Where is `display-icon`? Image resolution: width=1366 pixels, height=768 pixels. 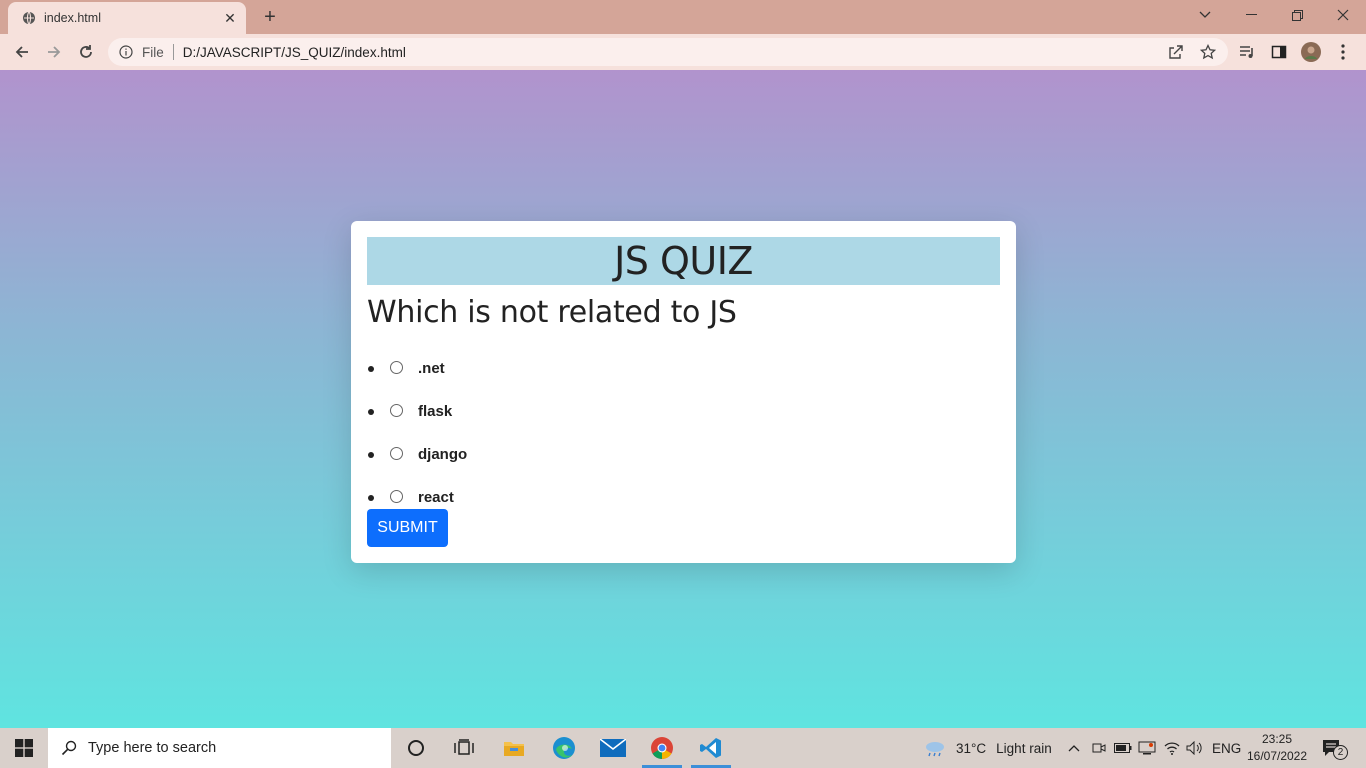
display-icon is located at coordinates (1147, 748).